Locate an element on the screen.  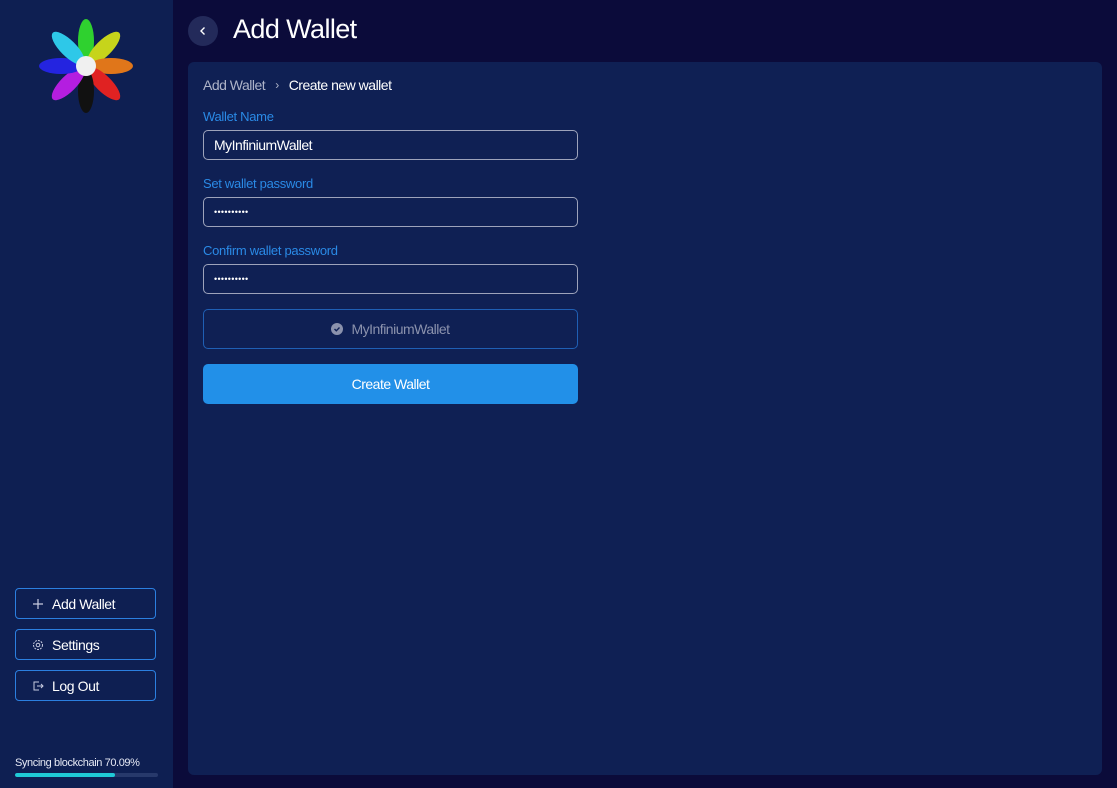
chevron-right-icon: › is located at coordinates (277, 85).